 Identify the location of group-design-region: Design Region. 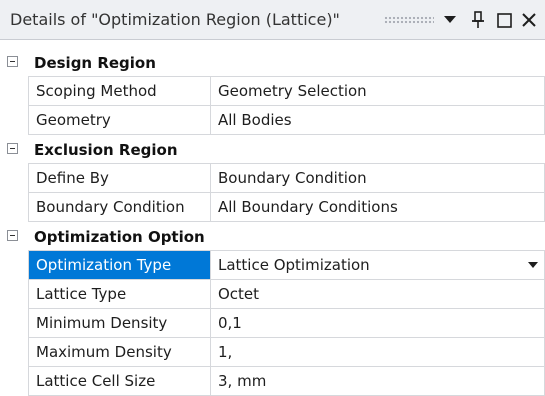
(272, 62).